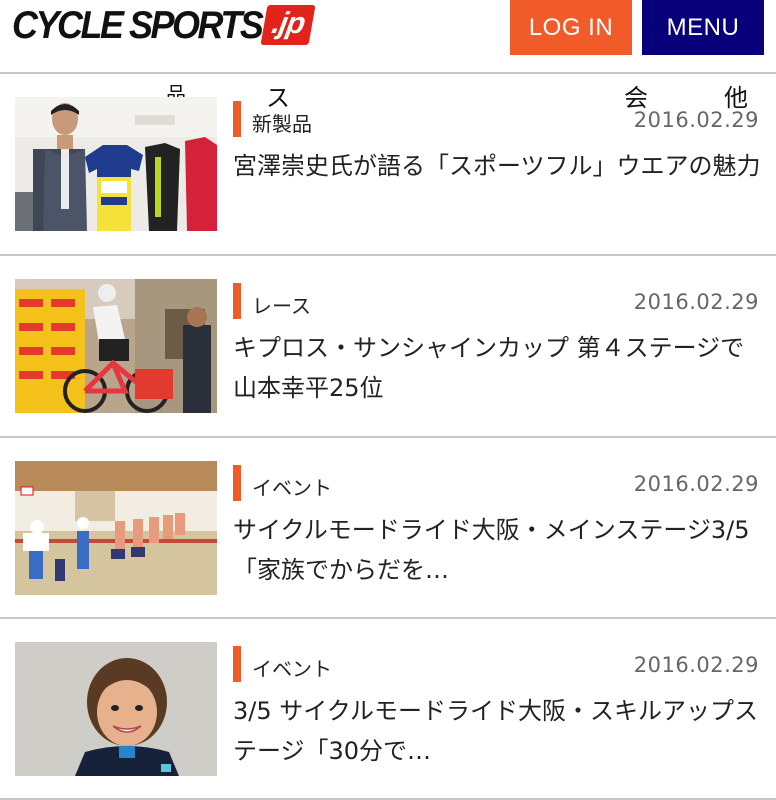  I want to click on photo-jersey-presenter, so click(116, 164).